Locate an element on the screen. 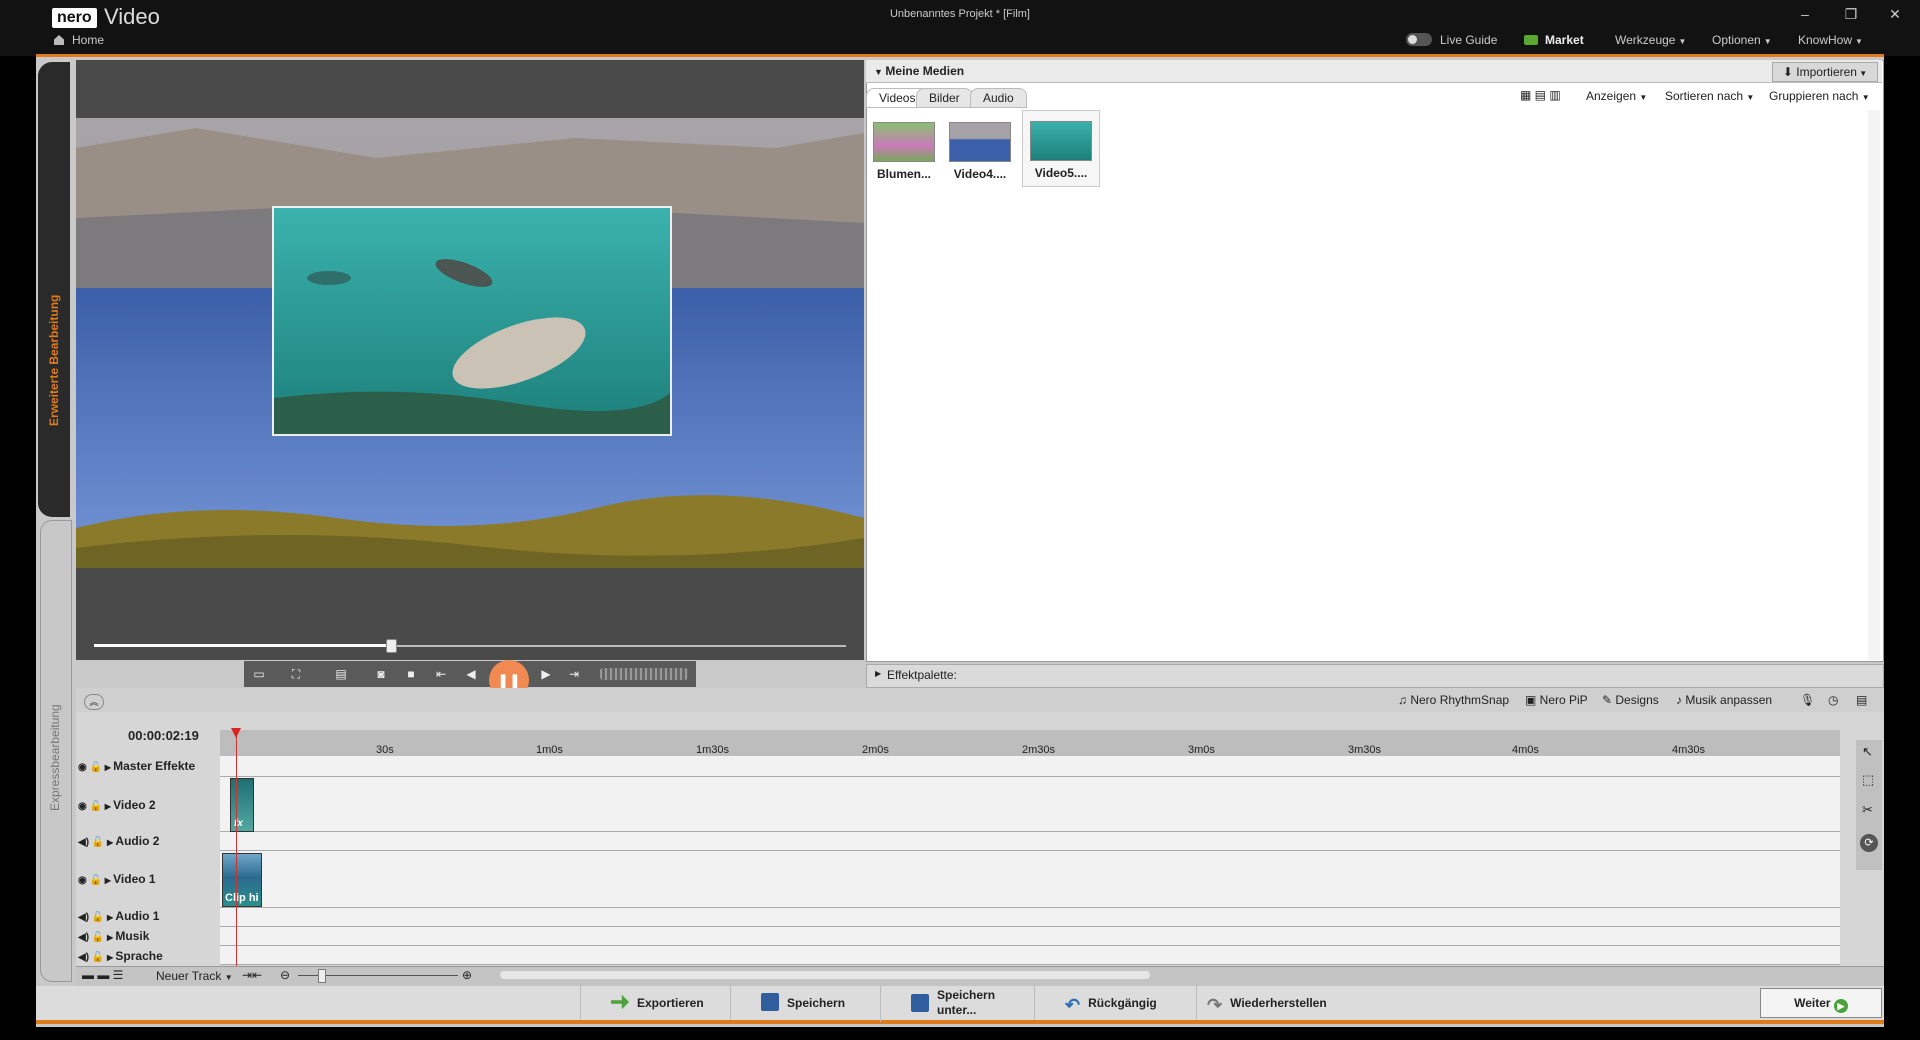  track-name: Audio 2 is located at coordinates (137, 841).